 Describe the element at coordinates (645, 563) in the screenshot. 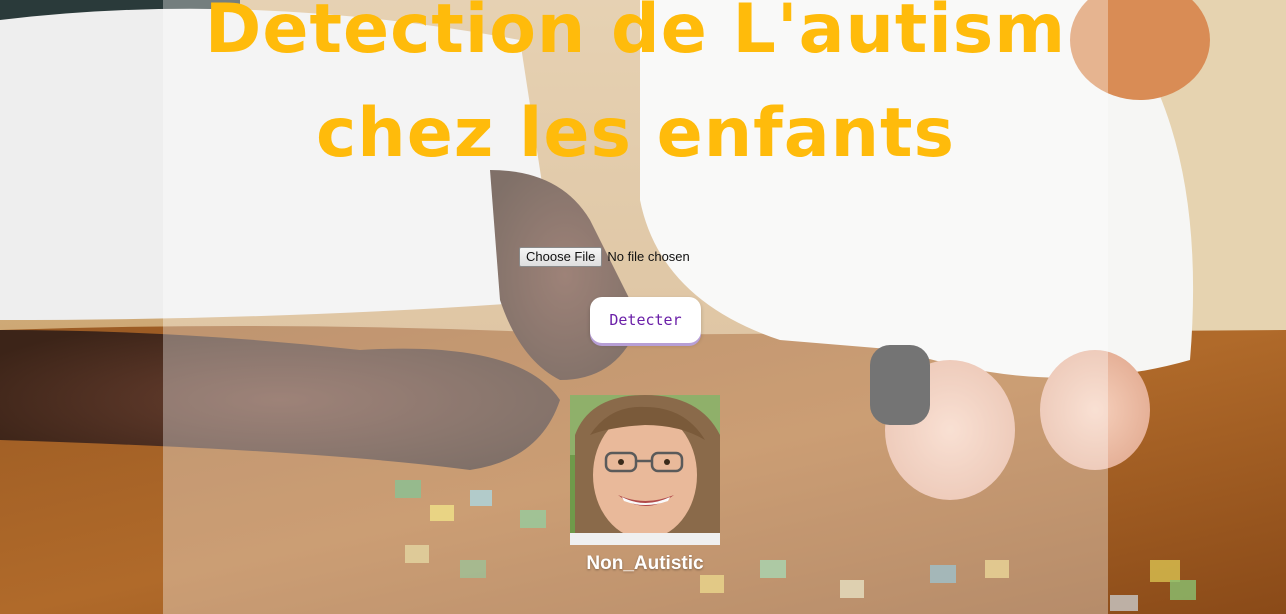

I see `detection-result-label: Non_Autistic` at that location.